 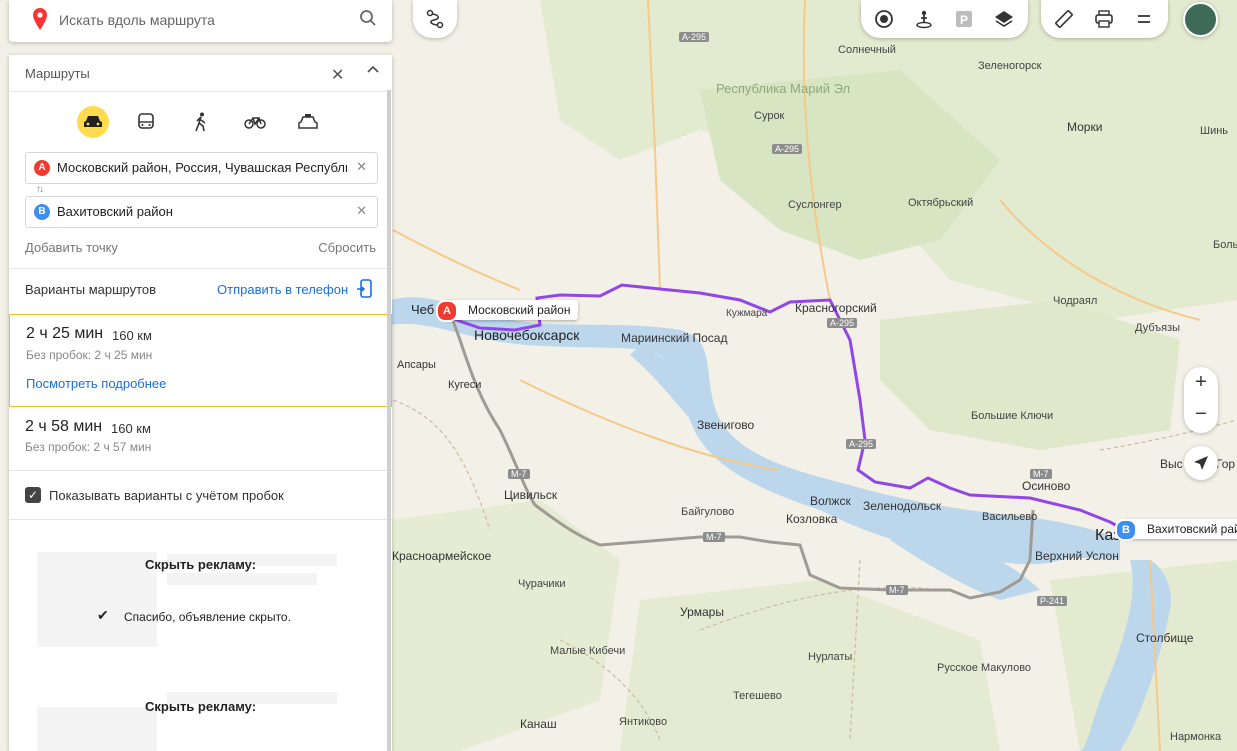 I want to click on transport-modes, so click(x=200, y=123).